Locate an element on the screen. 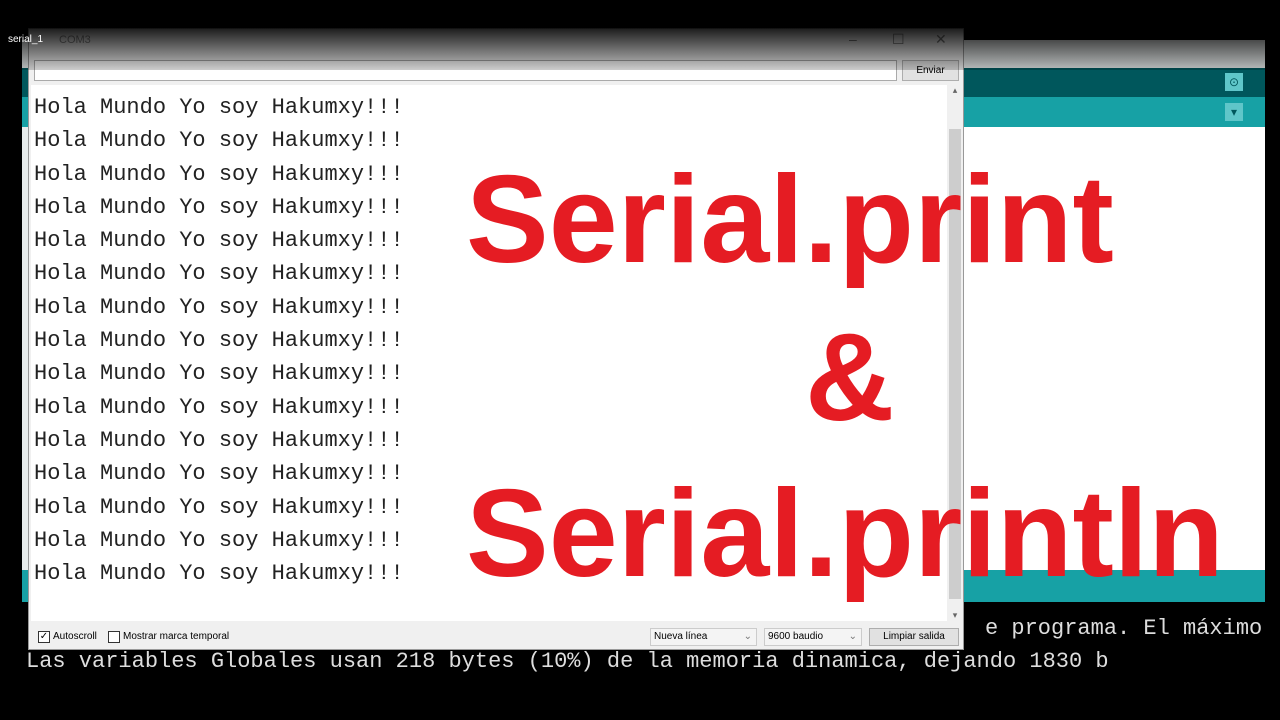  send-button: Enviar is located at coordinates (930, 70).